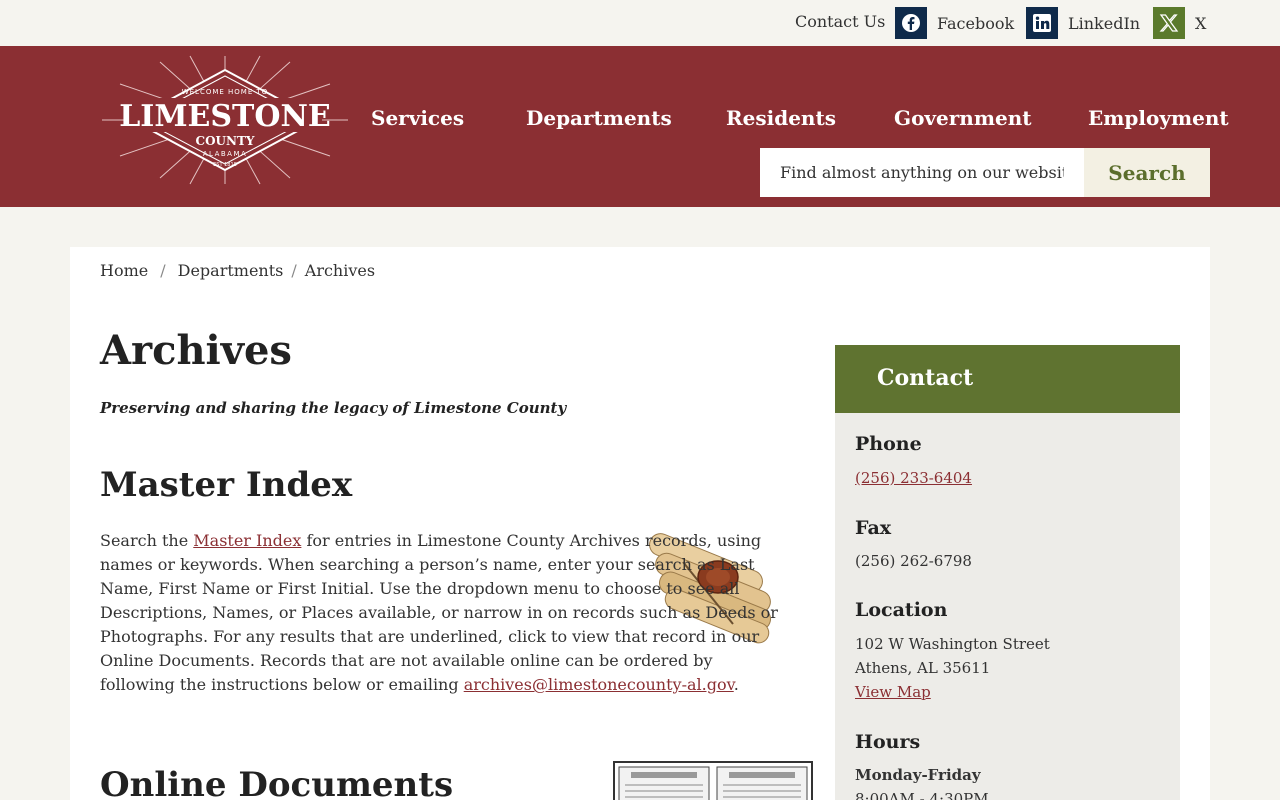  Describe the element at coordinates (225, 165) in the screenshot. I see `logo-est-text: EST 1818` at that location.